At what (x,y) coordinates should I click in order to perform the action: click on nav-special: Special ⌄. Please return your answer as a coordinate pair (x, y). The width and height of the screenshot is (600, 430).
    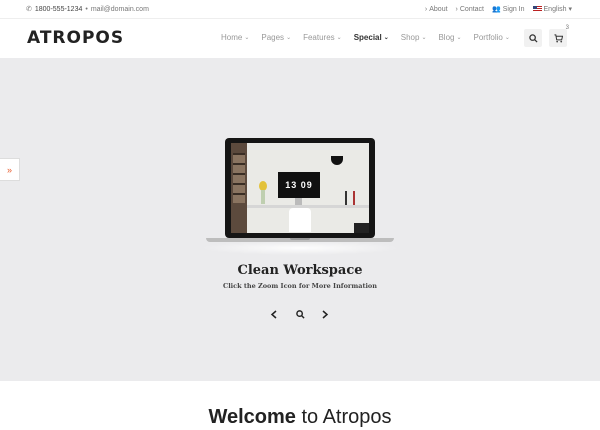
    Looking at the image, I should click on (371, 37).